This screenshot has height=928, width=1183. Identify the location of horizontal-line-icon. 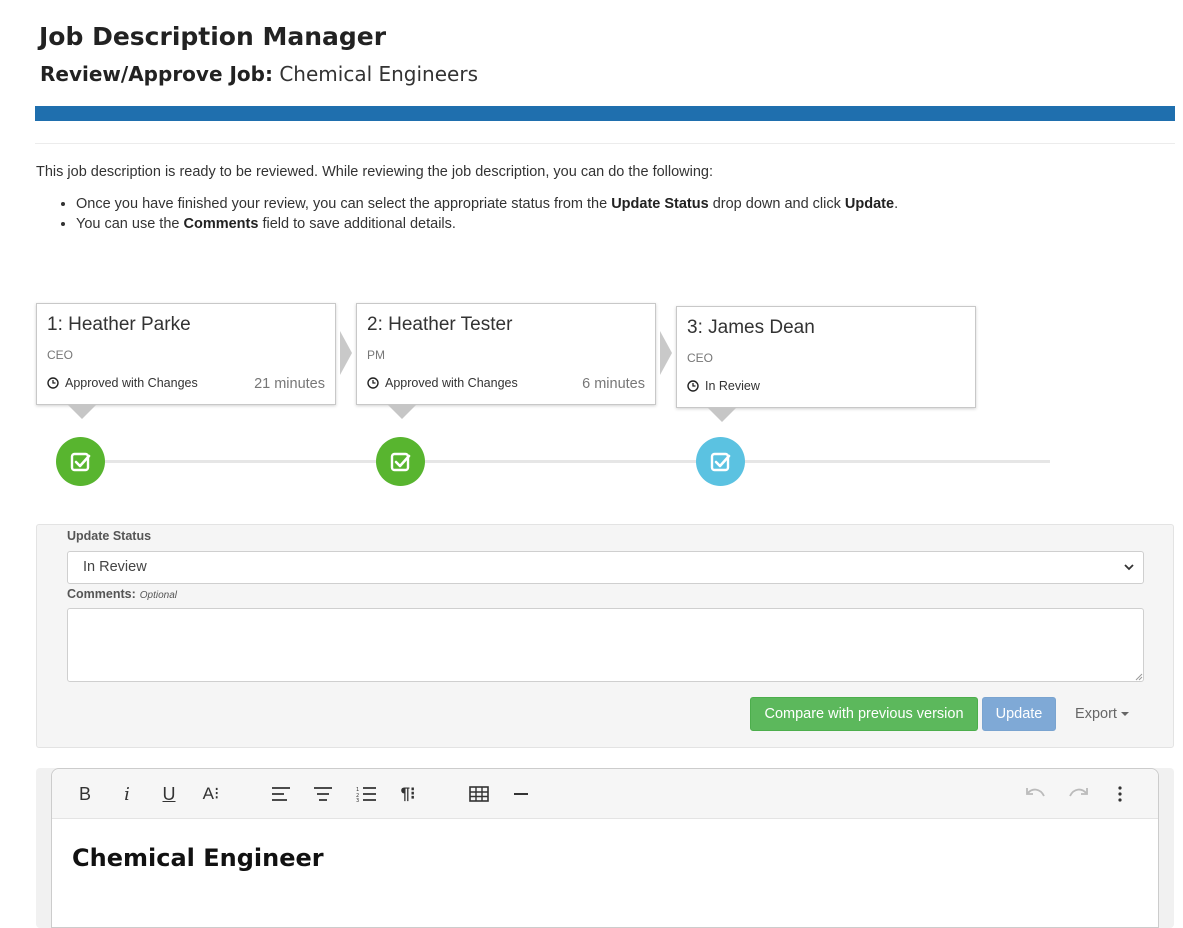
(521, 794).